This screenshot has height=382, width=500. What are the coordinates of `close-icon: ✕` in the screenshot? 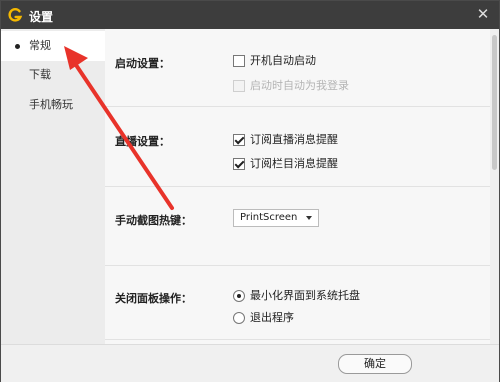 It's located at (483, 14).